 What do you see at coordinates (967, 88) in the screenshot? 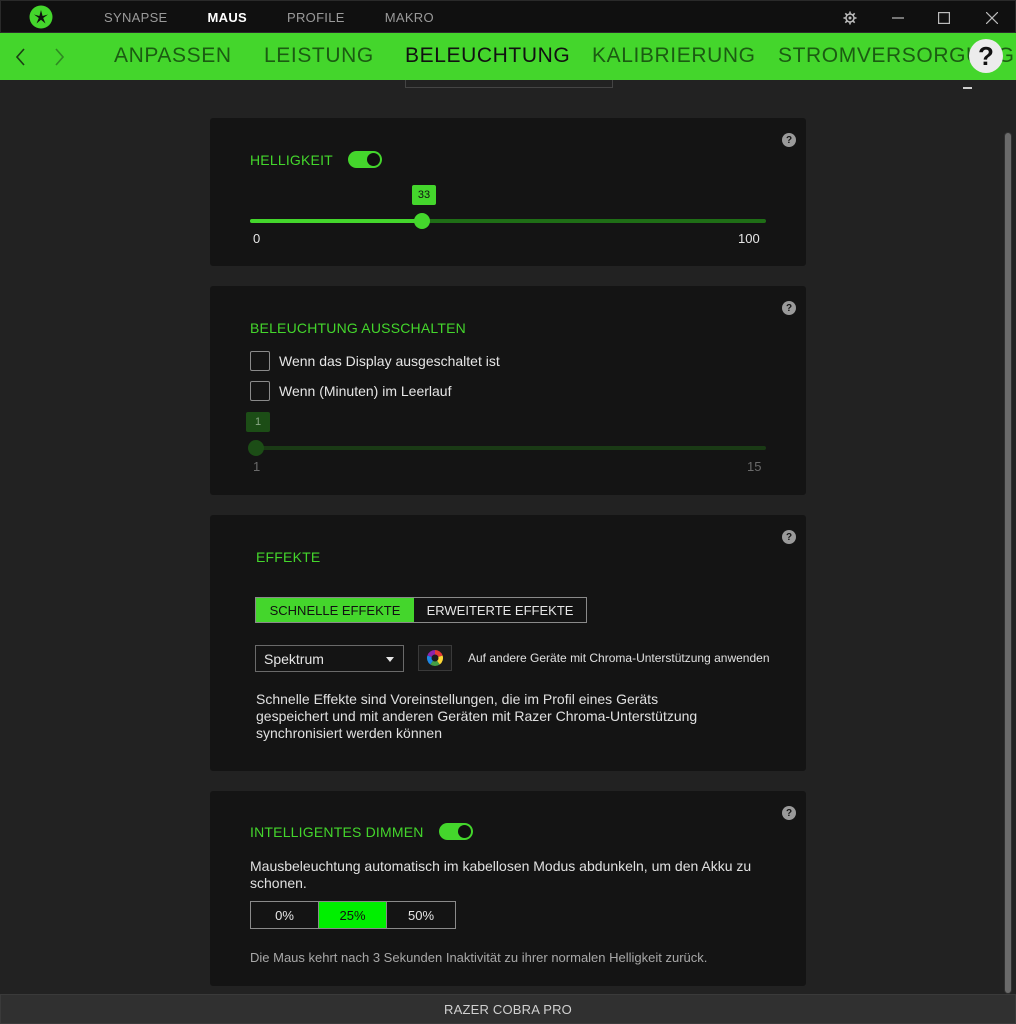
I see `collapse-indicator` at bounding box center [967, 88].